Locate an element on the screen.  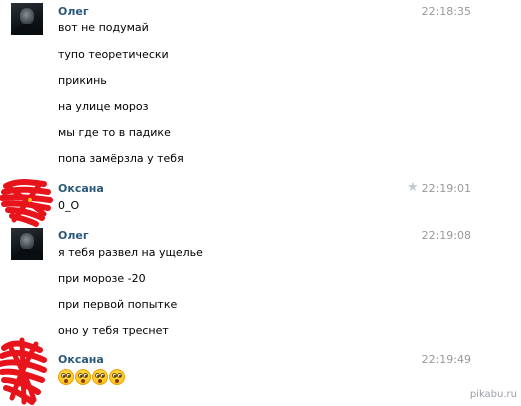
message-time: 22:19:08 is located at coordinates (446, 235).